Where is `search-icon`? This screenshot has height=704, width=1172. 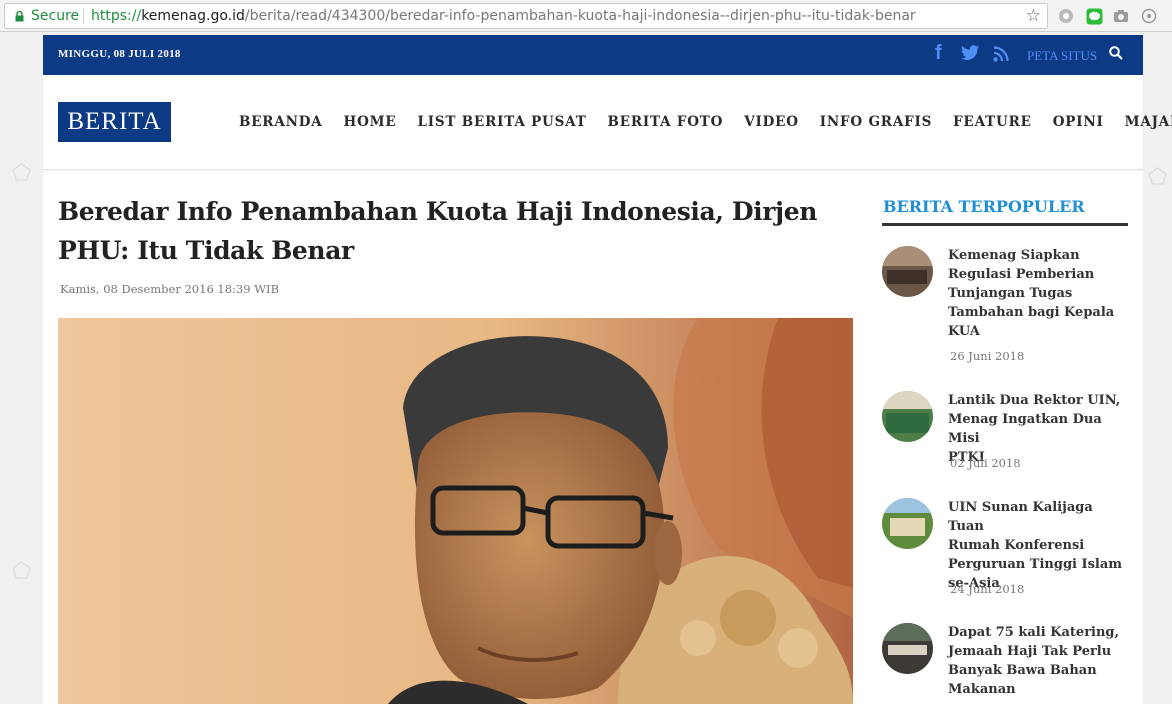
search-icon is located at coordinates (1116, 53).